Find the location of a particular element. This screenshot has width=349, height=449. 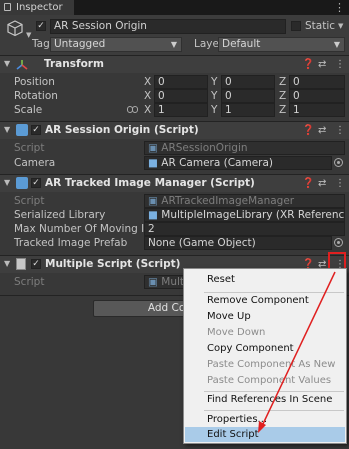

position-y-field: 0 is located at coordinates (248, 82).